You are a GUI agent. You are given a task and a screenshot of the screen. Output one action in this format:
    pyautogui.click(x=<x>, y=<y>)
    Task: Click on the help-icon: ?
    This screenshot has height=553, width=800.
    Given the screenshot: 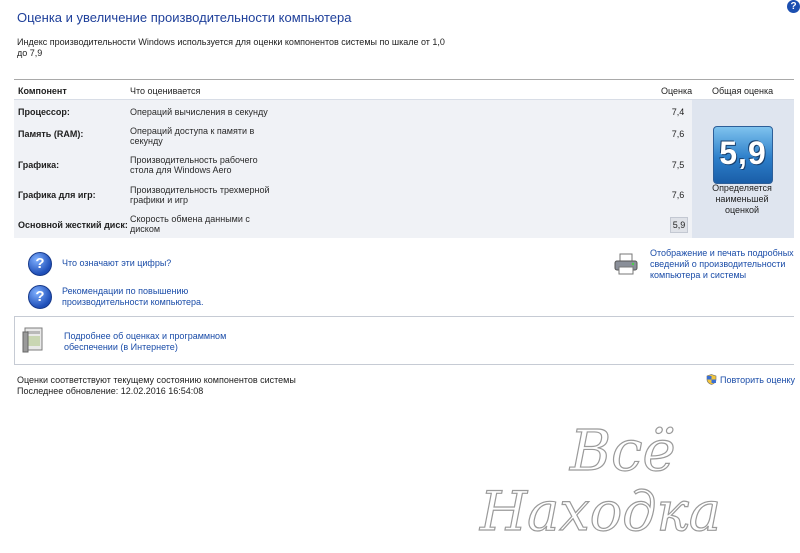 What is the action you would take?
    pyautogui.click(x=793, y=6)
    